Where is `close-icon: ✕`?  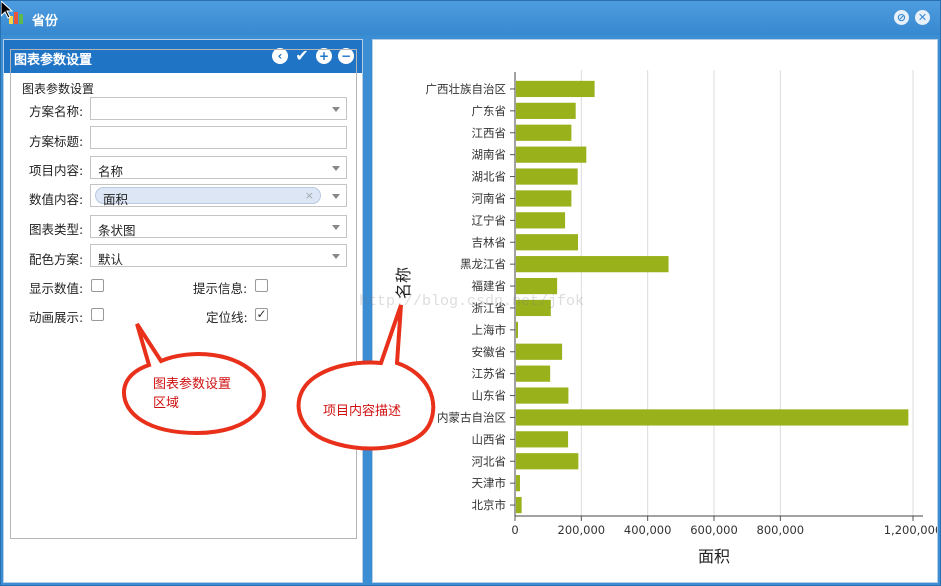
close-icon: ✕ is located at coordinates (922, 17).